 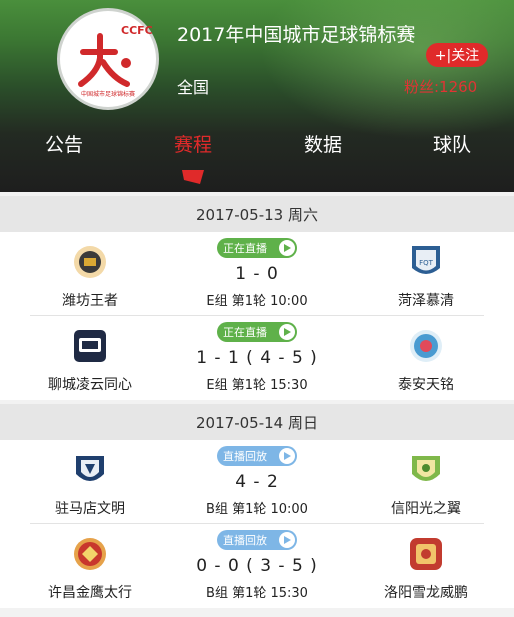 What do you see at coordinates (115, 61) in the screenshot?
I see `ccfc-logo-icon: CCFC 中国城市足球锦标赛` at bounding box center [115, 61].